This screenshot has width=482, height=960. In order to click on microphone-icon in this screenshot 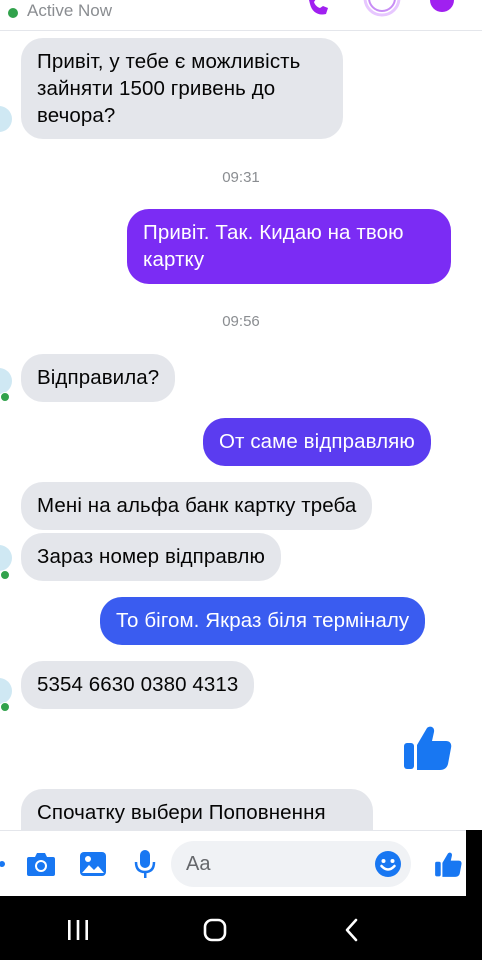, I will do `click(145, 864)`.